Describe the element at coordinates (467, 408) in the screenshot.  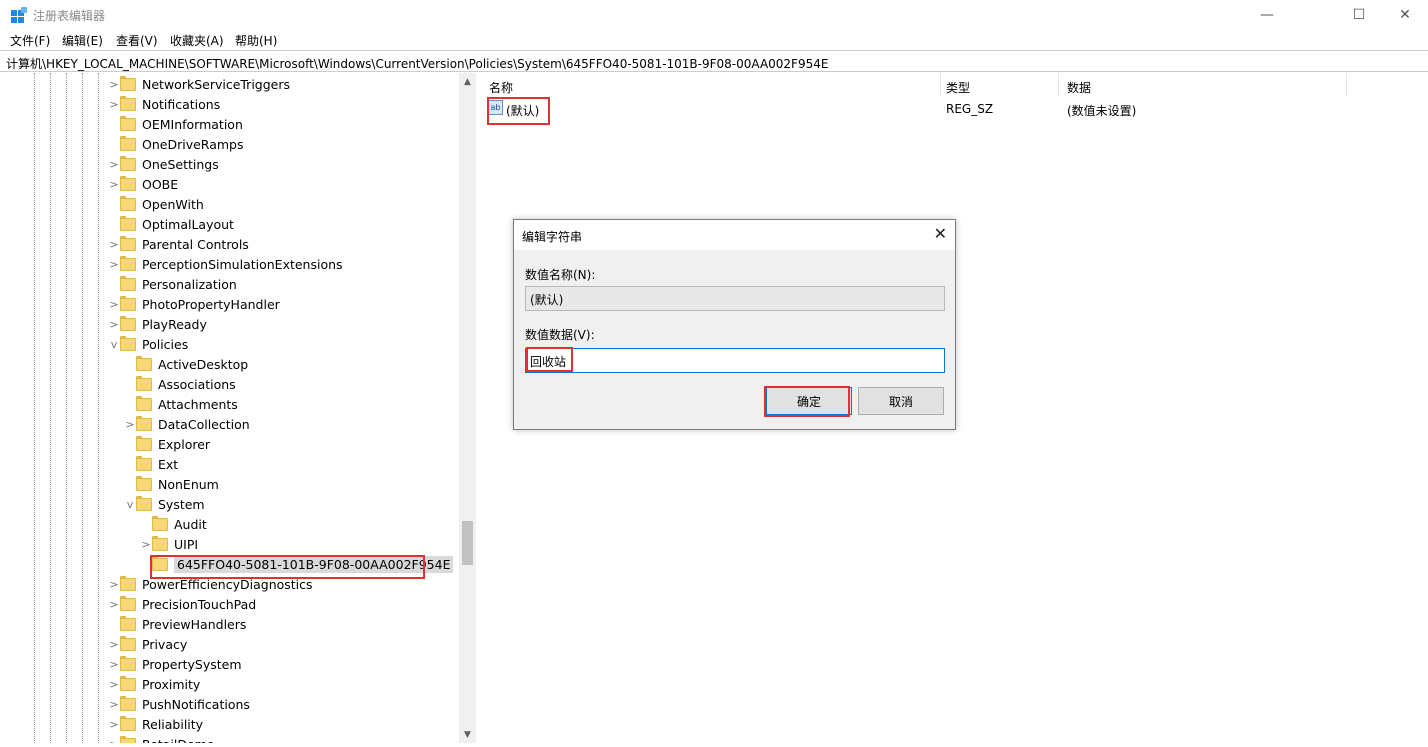
I see `tree-scrollbar: ▲ ▼` at that location.